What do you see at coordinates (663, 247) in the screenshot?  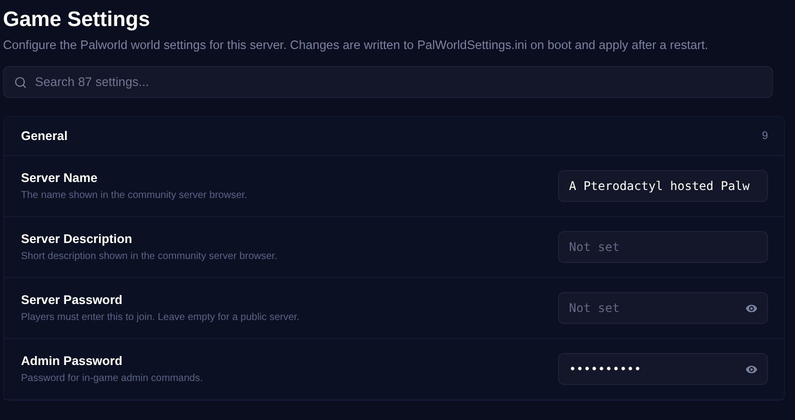 I see `text-field: Not set` at bounding box center [663, 247].